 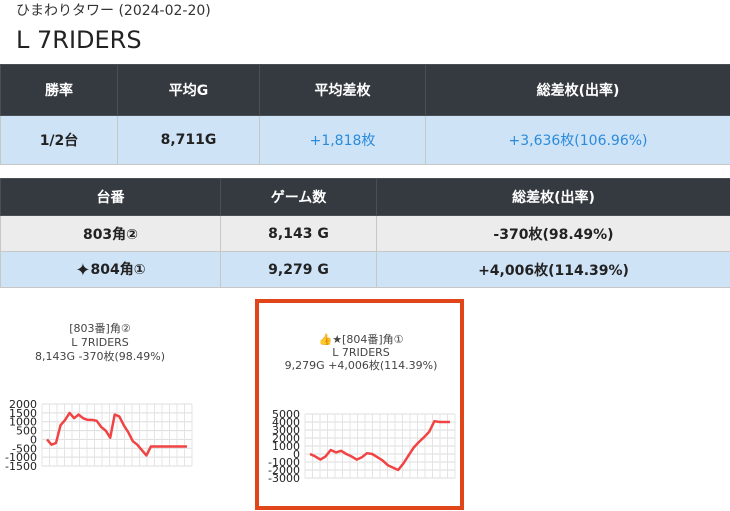 I want to click on table-row: ✦804角① 9,279 G +4,006枚(114.39%), so click(x=365, y=269).